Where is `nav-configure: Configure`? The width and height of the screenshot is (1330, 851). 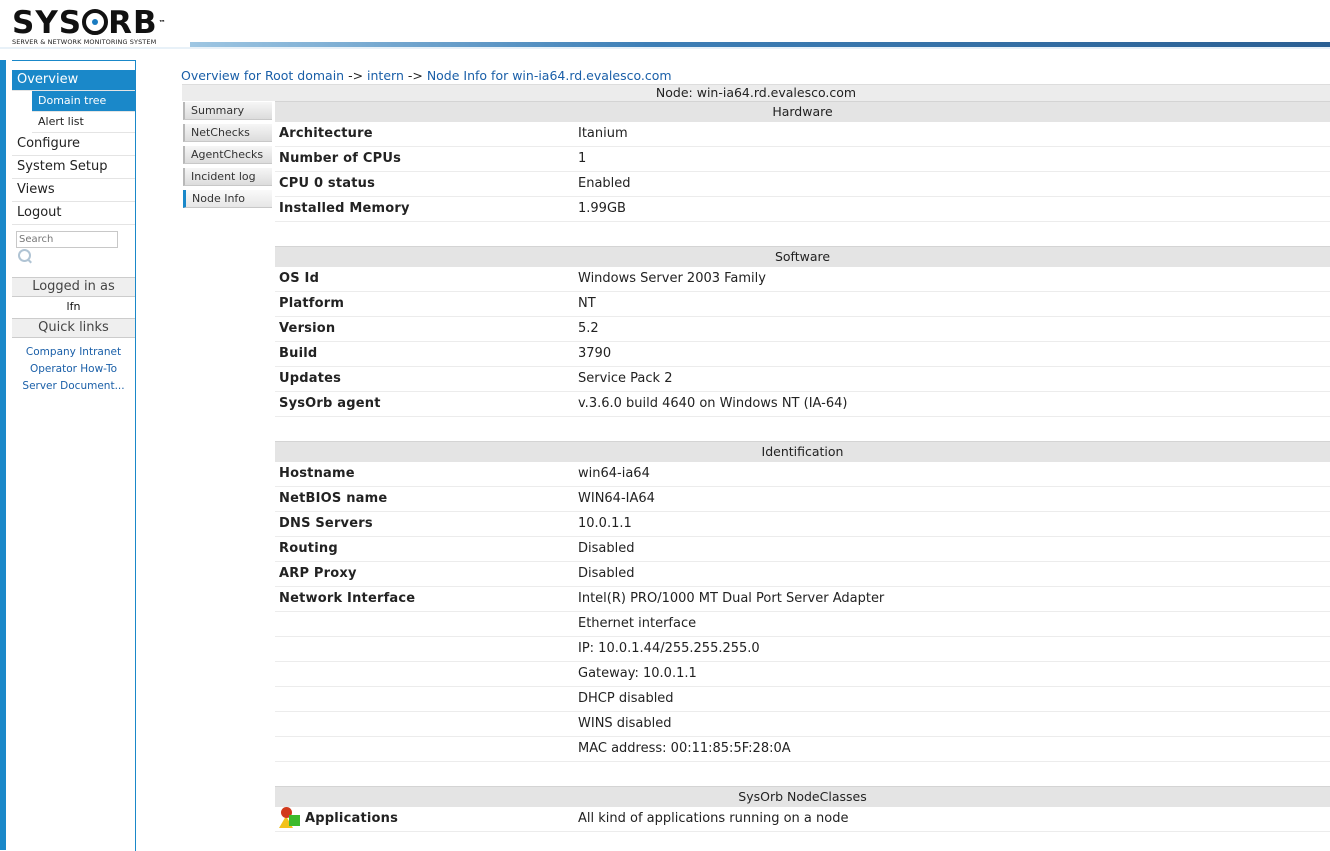 nav-configure: Configure is located at coordinates (73, 144).